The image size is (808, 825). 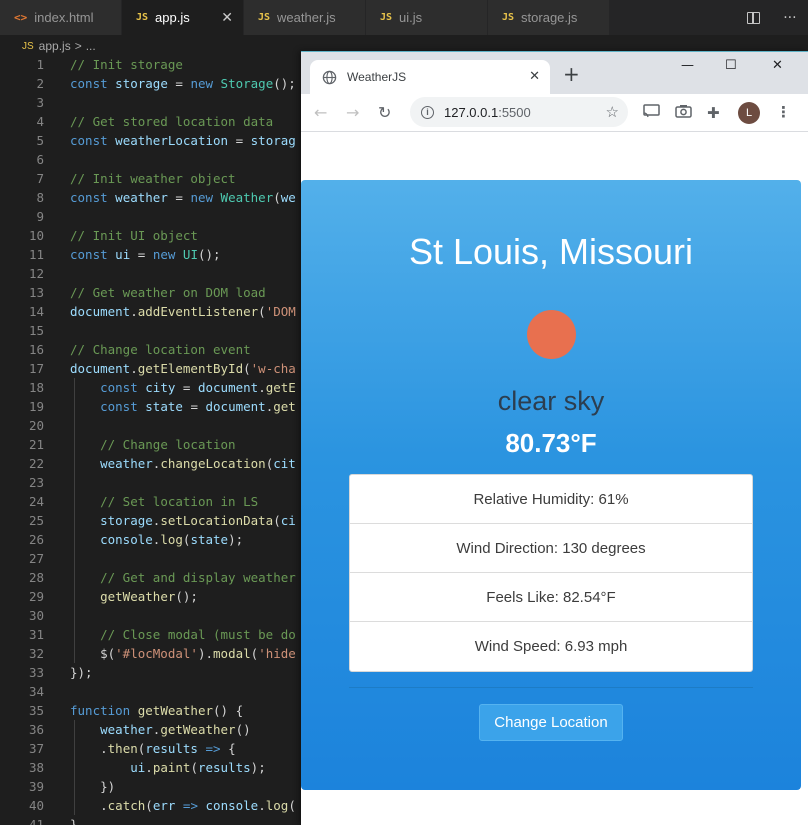 What do you see at coordinates (40, 64) in the screenshot?
I see `line-number: 1` at bounding box center [40, 64].